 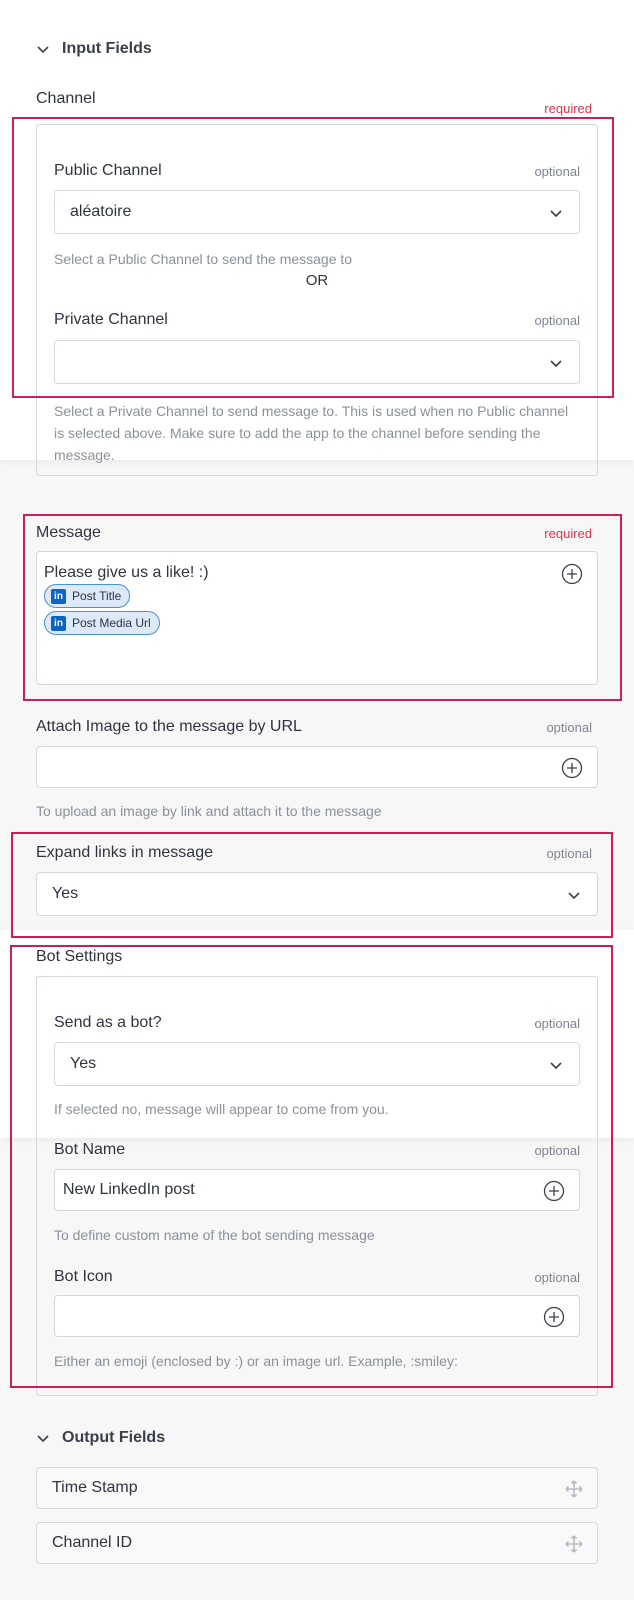 I want to click on or-divider: OR, so click(x=317, y=280).